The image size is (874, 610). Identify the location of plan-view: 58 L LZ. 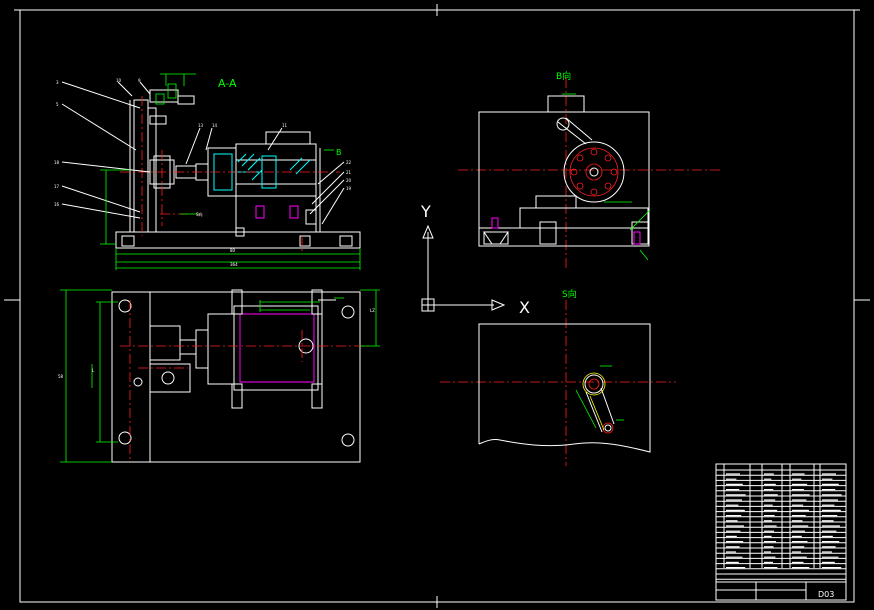
(219, 376).